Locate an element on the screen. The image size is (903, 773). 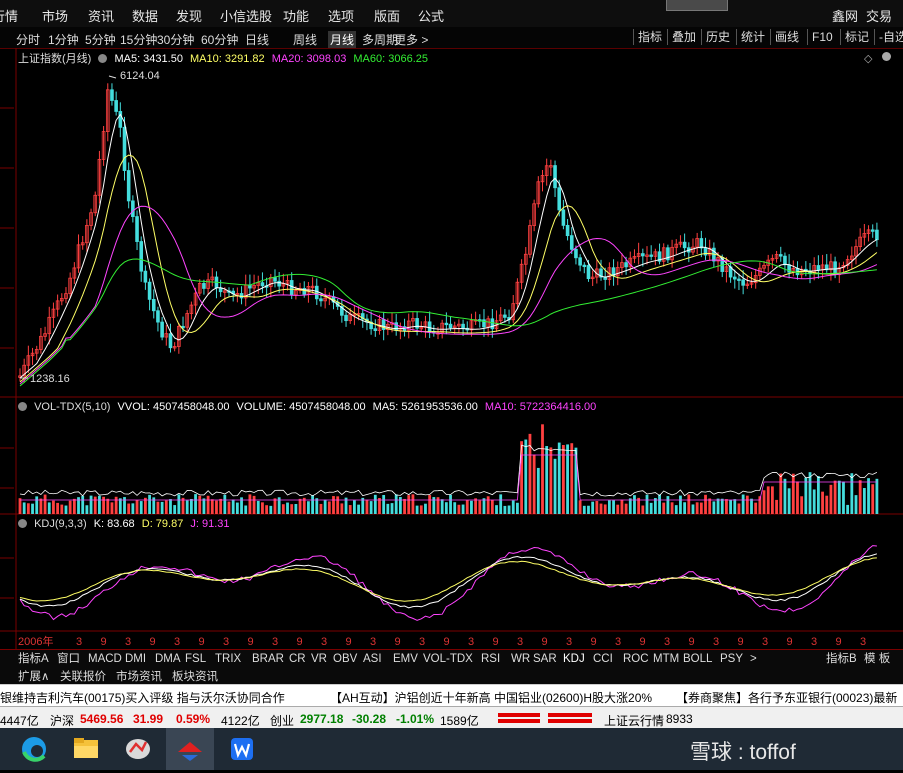
indicator-tab-SAR: SAR is located at coordinates (545, 659).